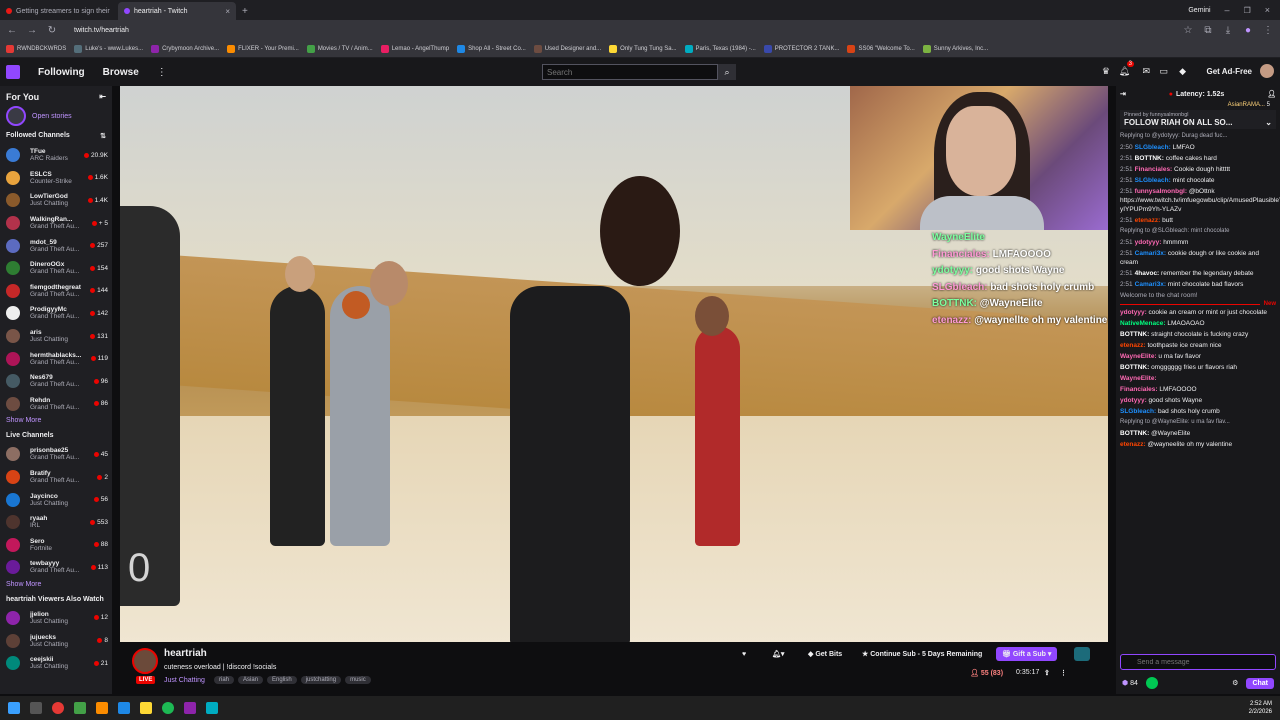 The image size is (1280, 720). Describe the element at coordinates (58, 708) in the screenshot. I see `chrome-icon` at that location.